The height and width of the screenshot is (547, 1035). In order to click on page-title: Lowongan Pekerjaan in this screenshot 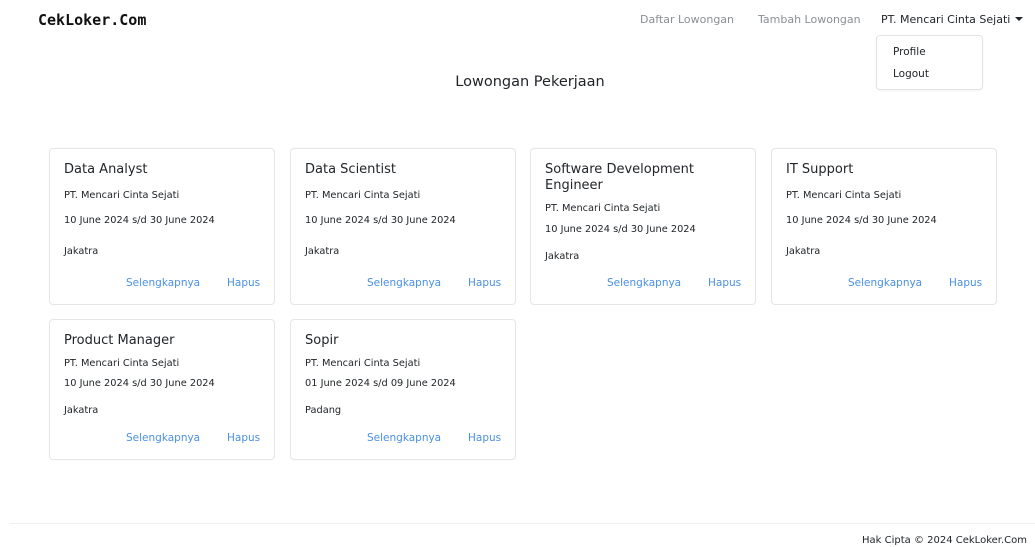, I will do `click(530, 82)`.